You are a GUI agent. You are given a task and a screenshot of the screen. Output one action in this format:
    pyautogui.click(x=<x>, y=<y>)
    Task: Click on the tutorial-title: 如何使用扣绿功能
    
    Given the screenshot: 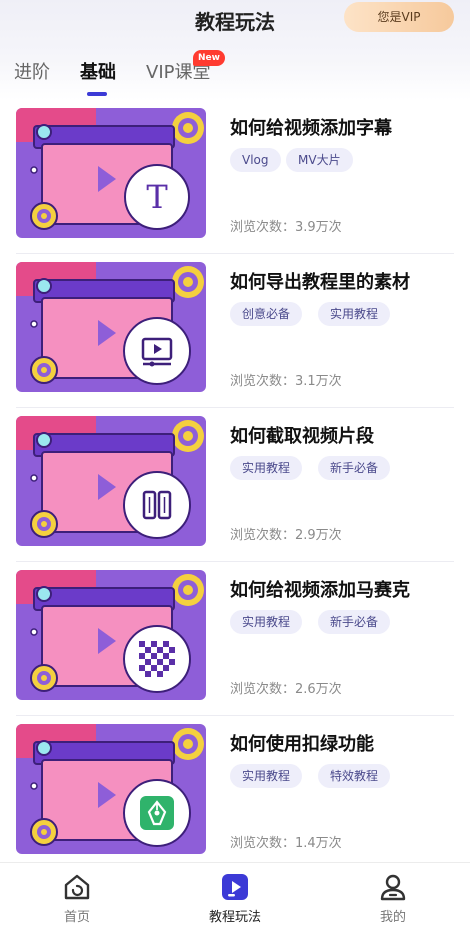 What is the action you would take?
    pyautogui.click(x=302, y=744)
    